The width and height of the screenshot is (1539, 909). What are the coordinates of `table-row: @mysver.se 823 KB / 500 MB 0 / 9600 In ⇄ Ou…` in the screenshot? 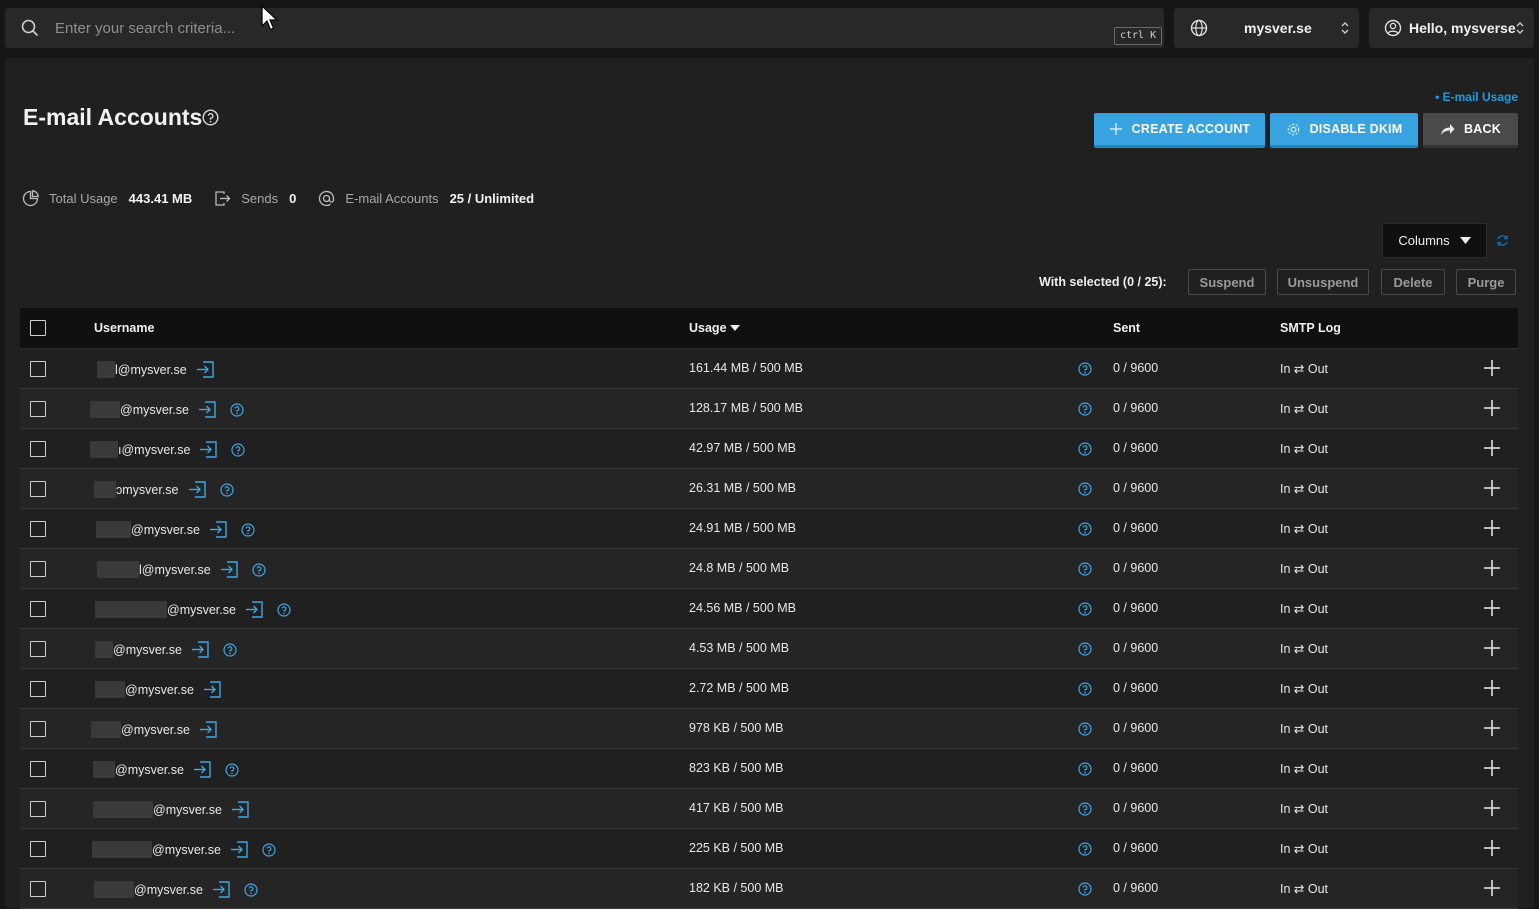 It's located at (769, 769).